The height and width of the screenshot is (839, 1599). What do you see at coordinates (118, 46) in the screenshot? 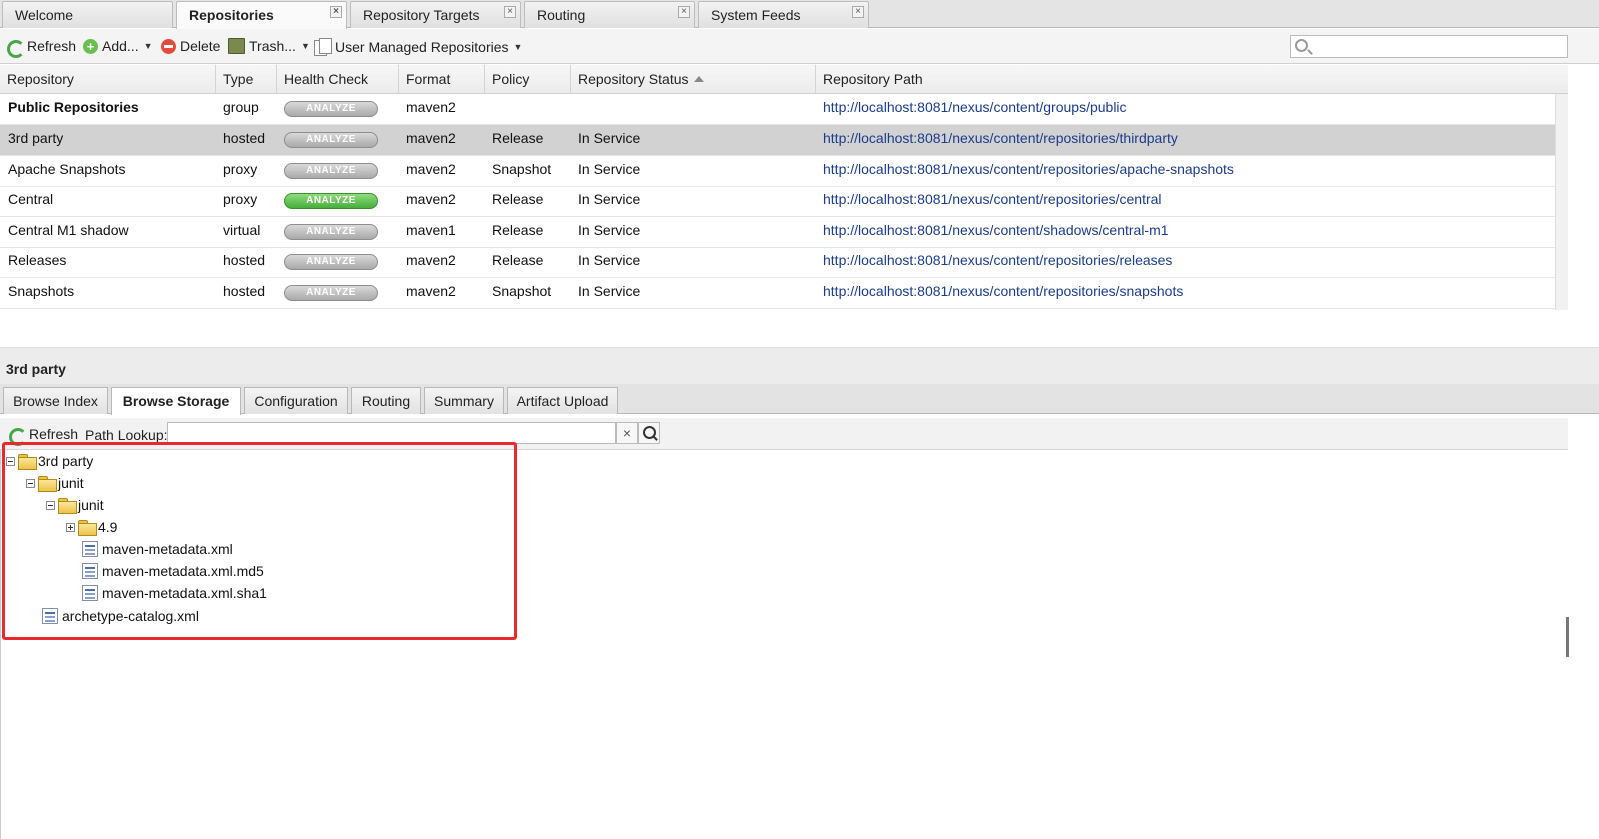
I see `add-button: + Add... ▼` at bounding box center [118, 46].